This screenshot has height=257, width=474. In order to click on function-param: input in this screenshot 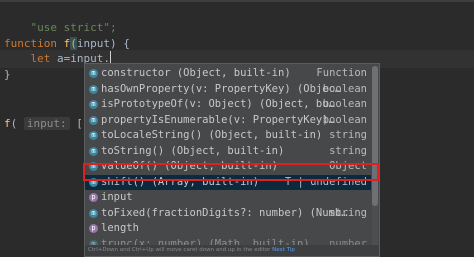, I will do `click(93, 43)`.